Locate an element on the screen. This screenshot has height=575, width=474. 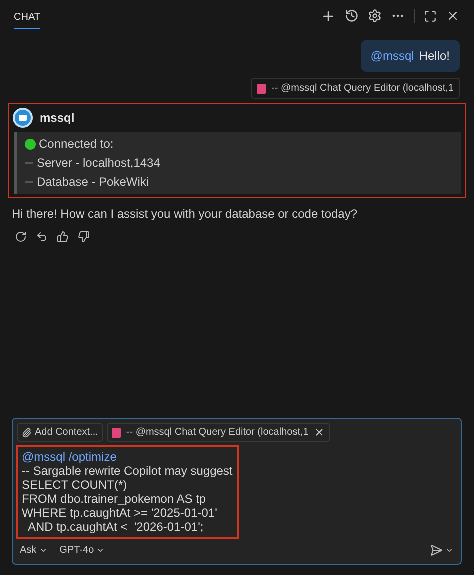
mode-dropdown: Ask is located at coordinates (34, 550).